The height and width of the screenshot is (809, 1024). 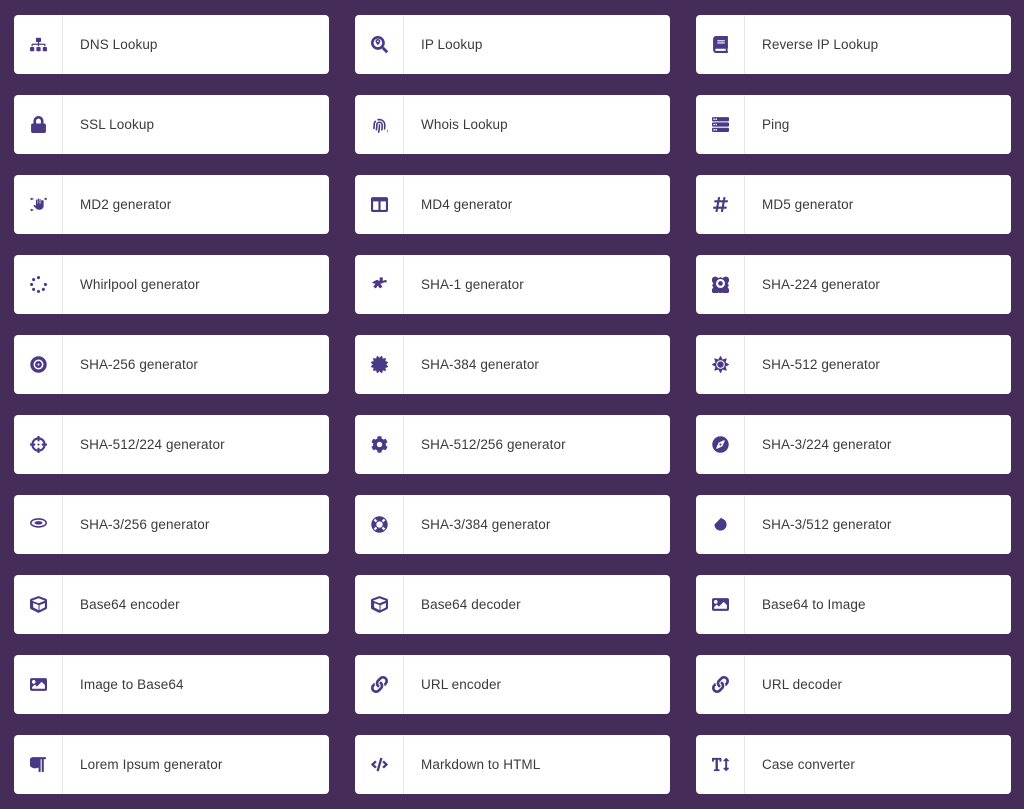 I want to click on tool-card-label: Markdown to HTML, so click(x=481, y=764).